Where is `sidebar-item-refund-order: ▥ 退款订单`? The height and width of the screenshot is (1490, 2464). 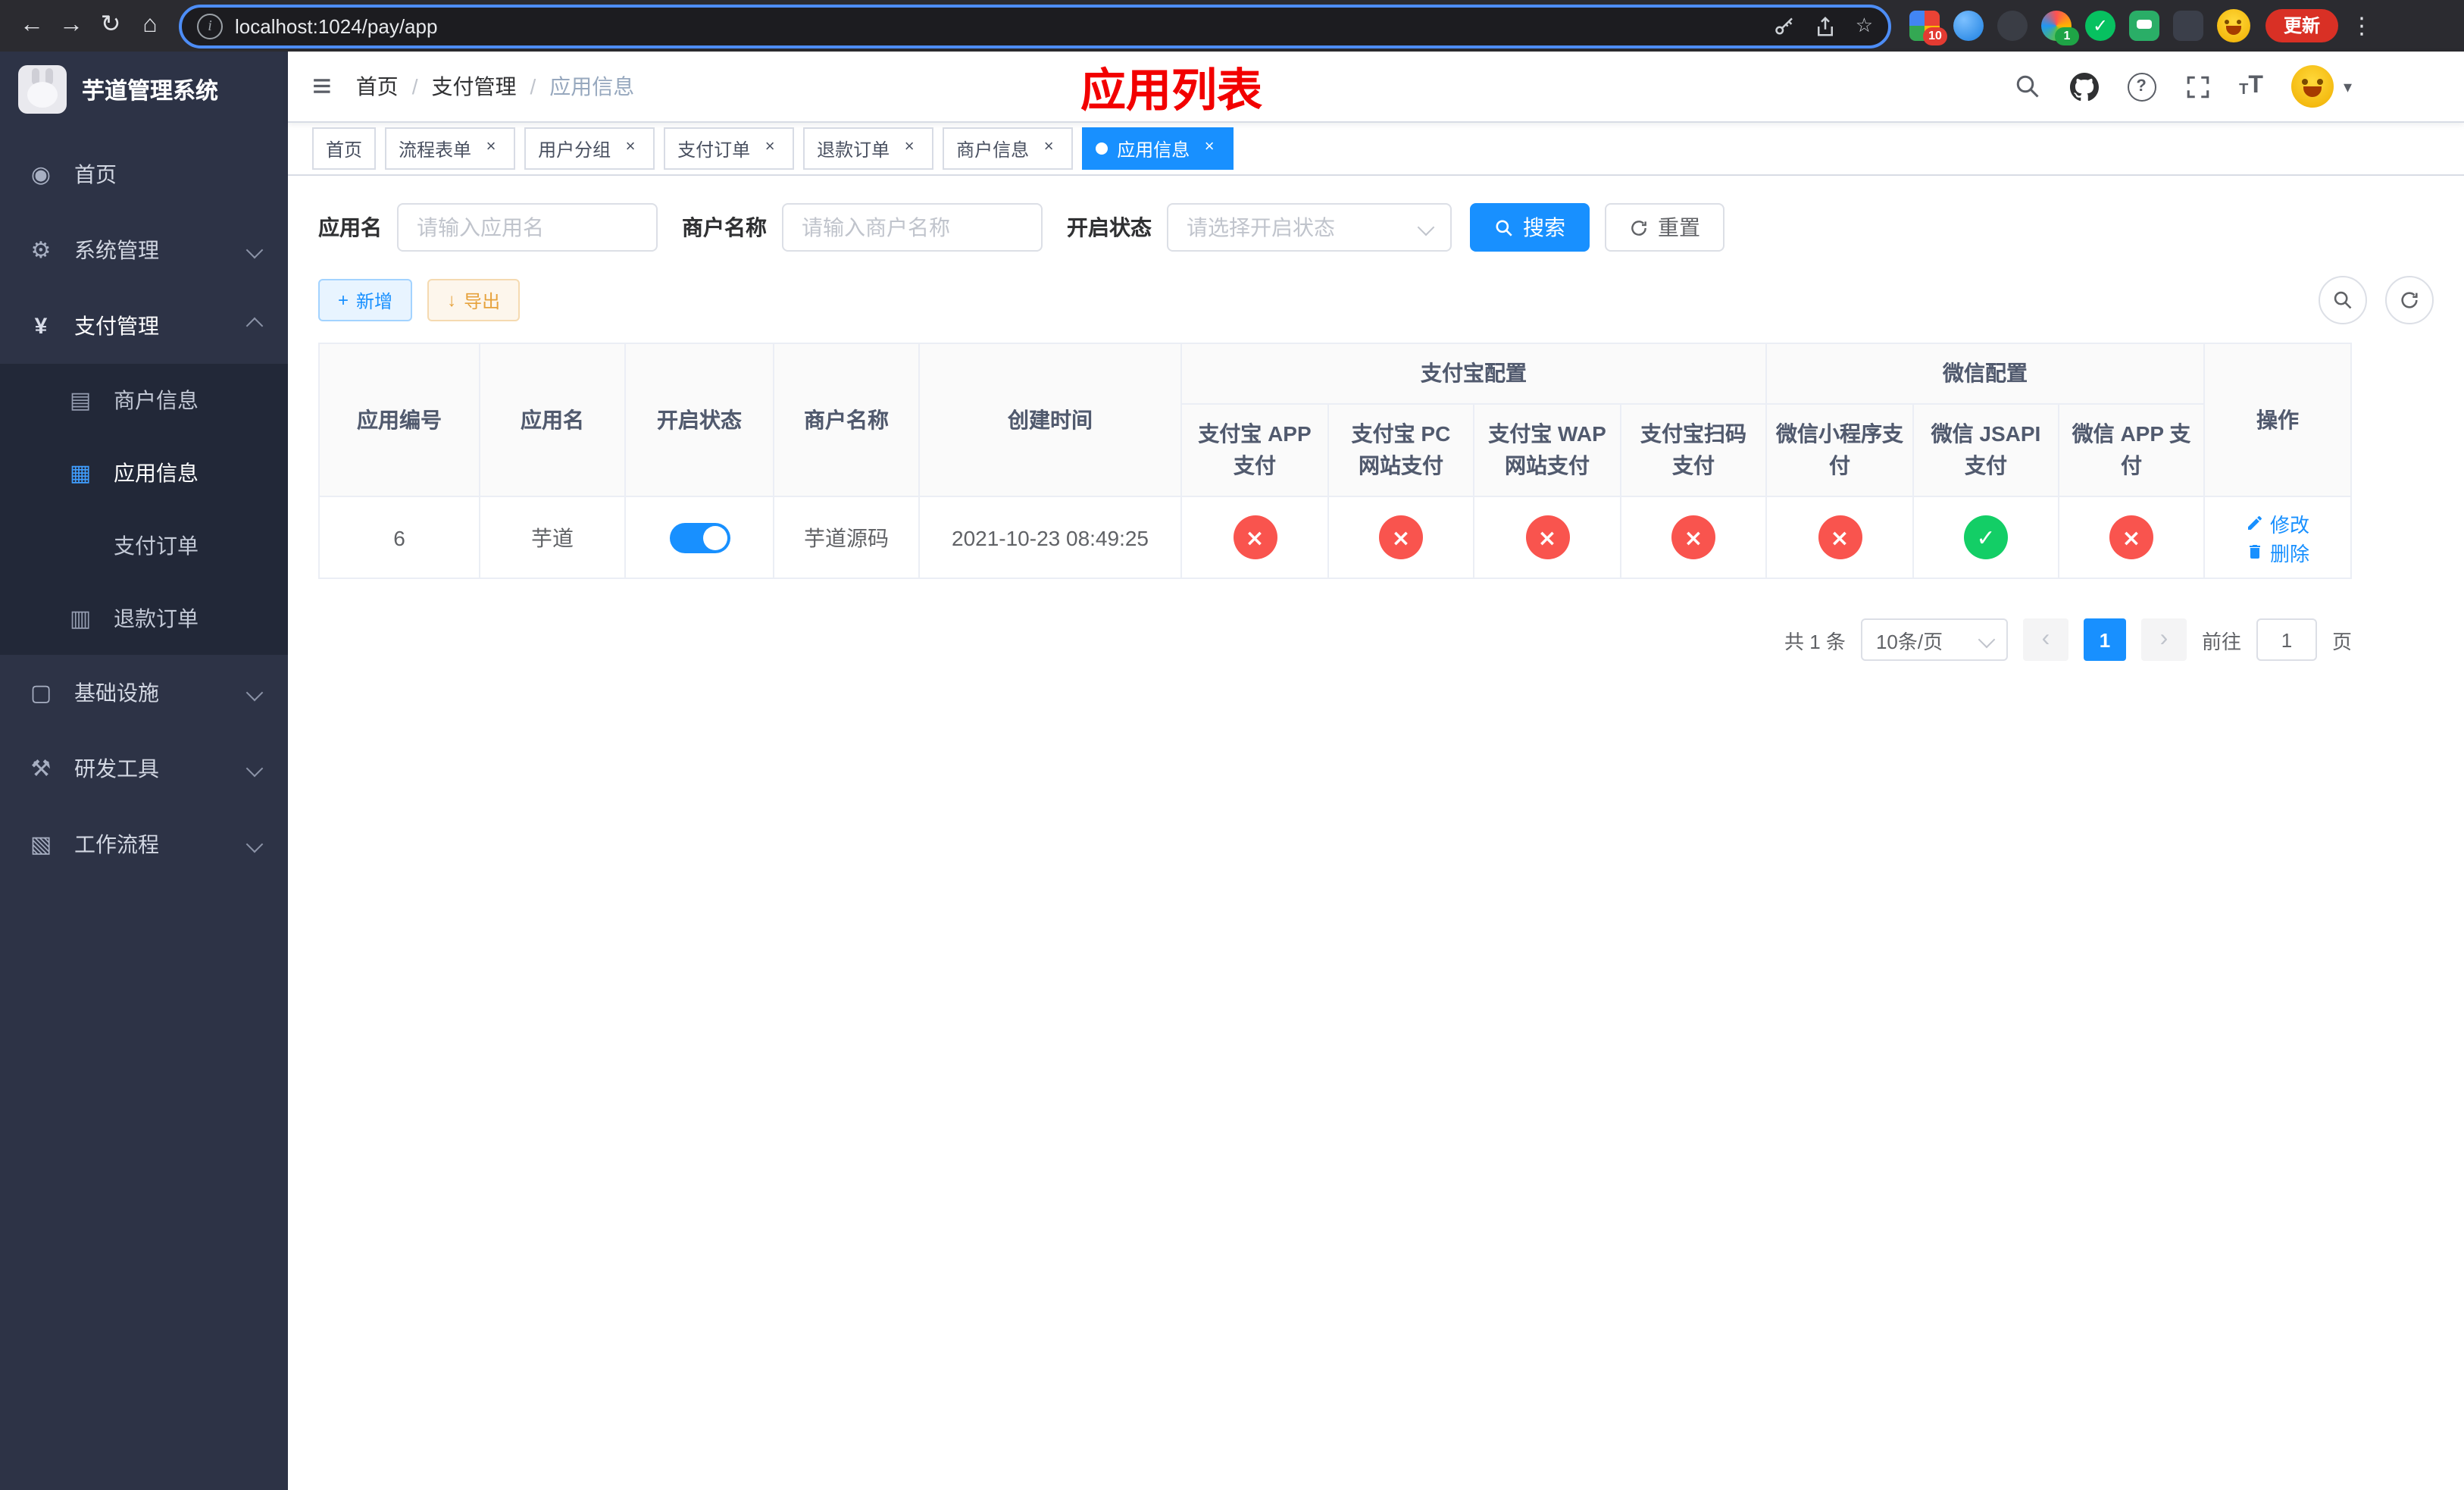
sidebar-item-refund-order: ▥ 退款订单 is located at coordinates (144, 618).